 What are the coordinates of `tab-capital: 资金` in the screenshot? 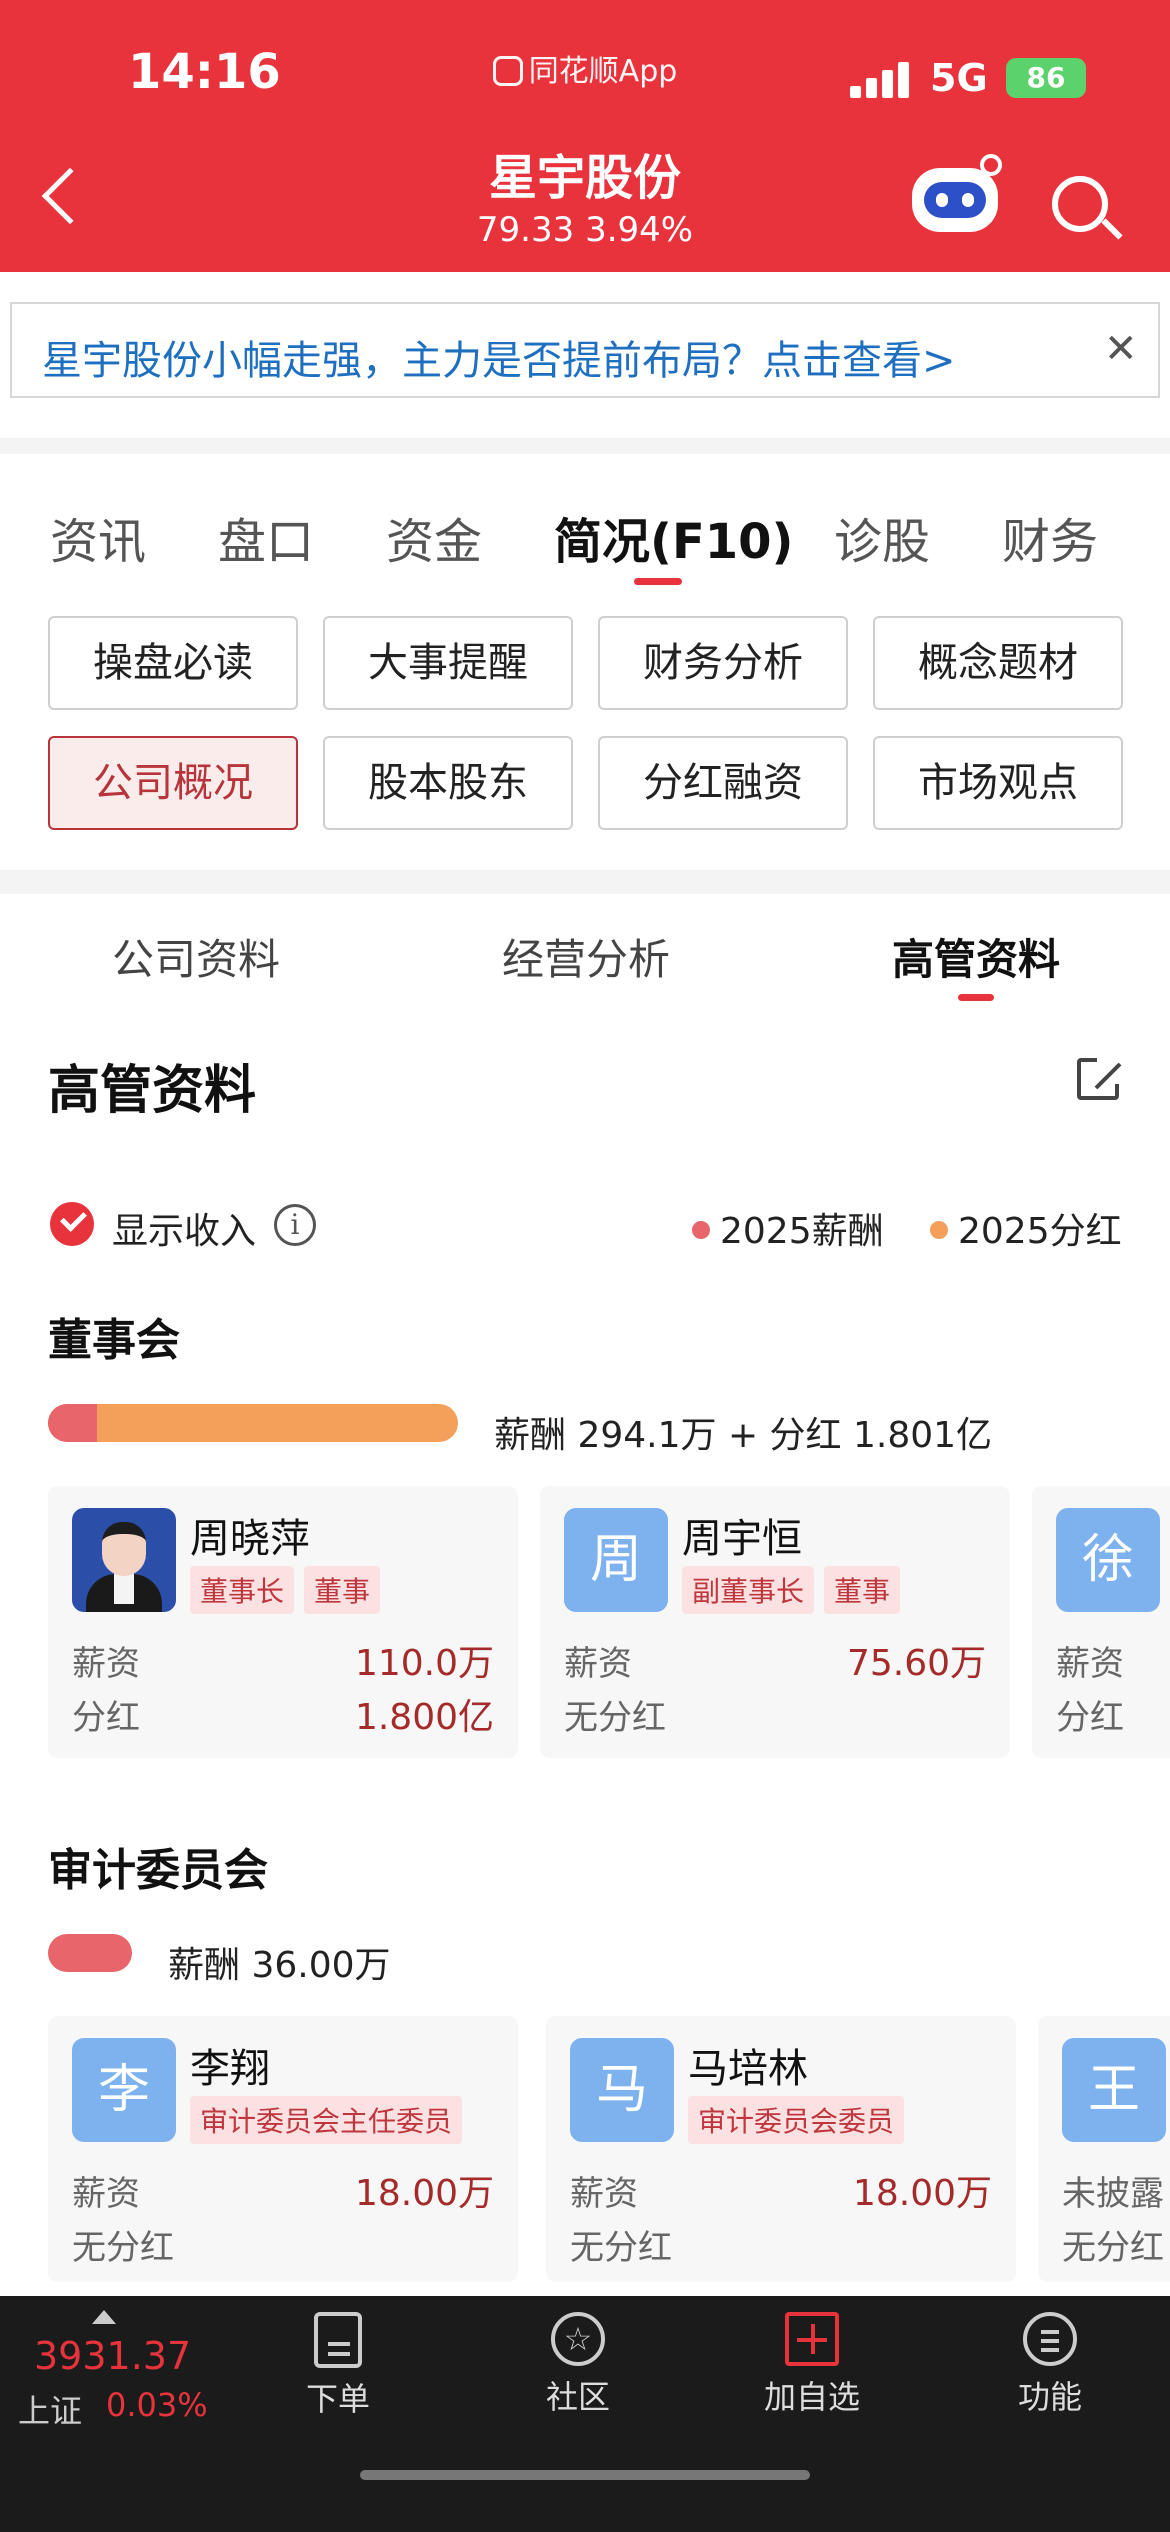 It's located at (434, 537).